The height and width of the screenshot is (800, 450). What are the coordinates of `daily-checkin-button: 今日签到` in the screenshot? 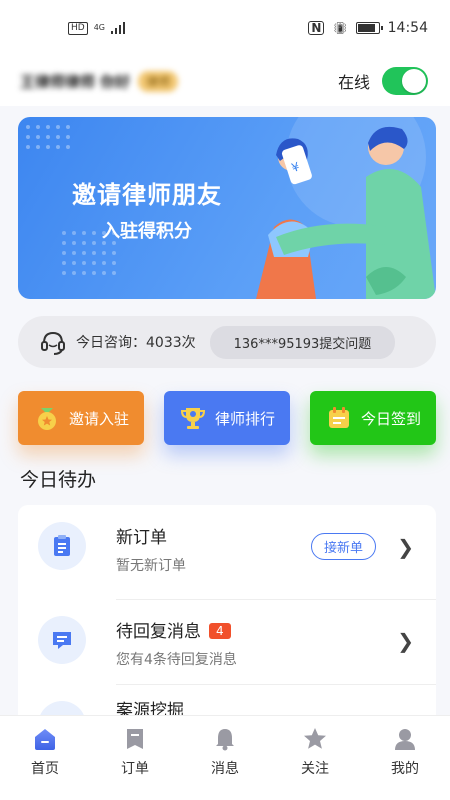 It's located at (373, 418).